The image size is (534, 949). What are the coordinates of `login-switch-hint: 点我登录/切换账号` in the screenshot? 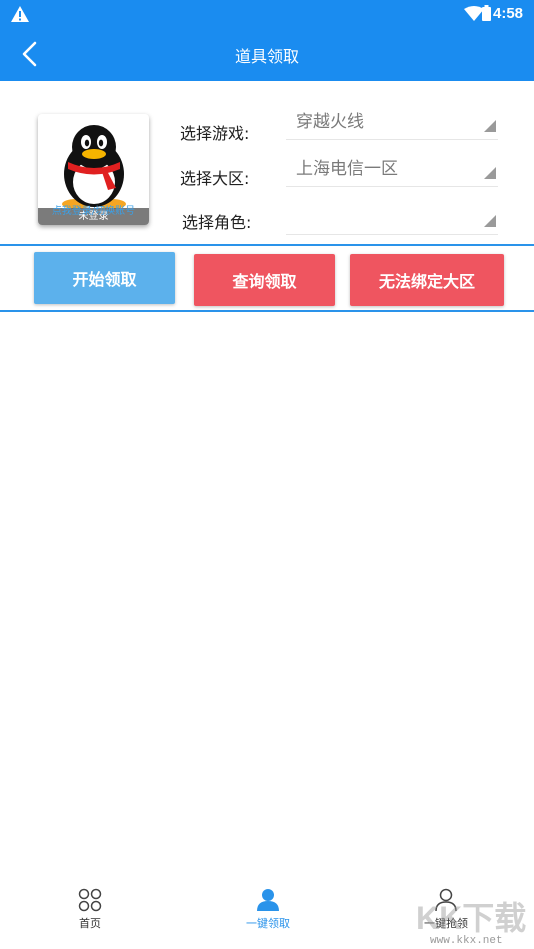 It's located at (93, 211).